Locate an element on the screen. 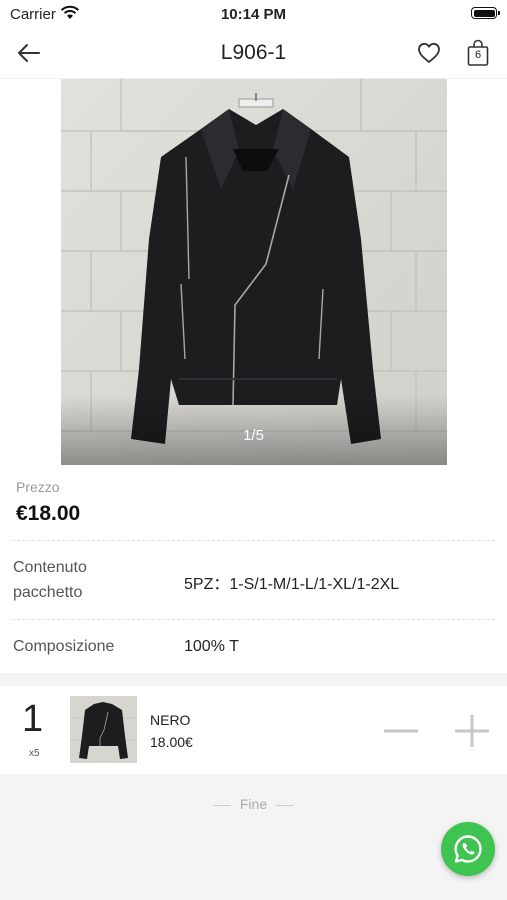  whatsapp-chat-button is located at coordinates (468, 849).